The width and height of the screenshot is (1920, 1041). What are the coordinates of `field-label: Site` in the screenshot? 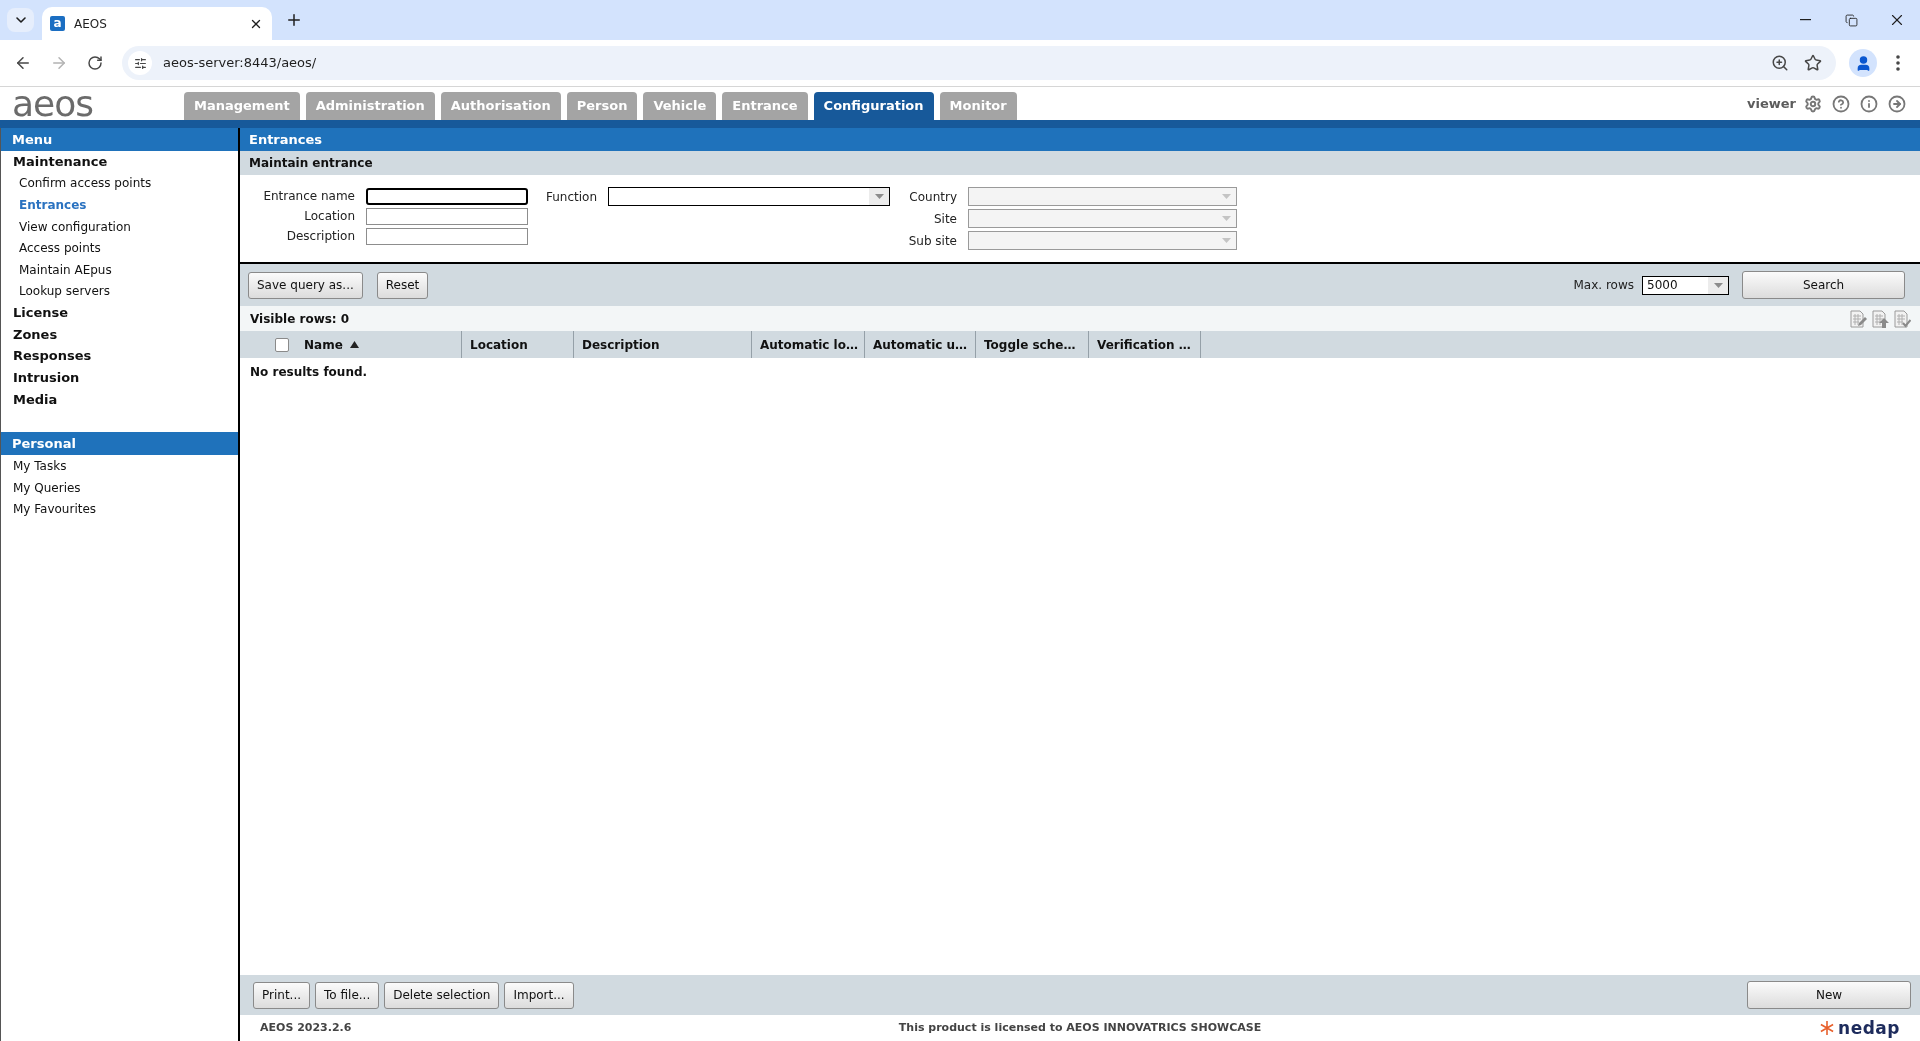 It's located at (944, 219).